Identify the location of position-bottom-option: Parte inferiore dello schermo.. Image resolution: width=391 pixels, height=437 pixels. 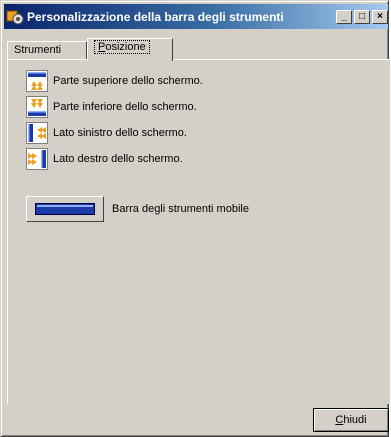
(111, 107).